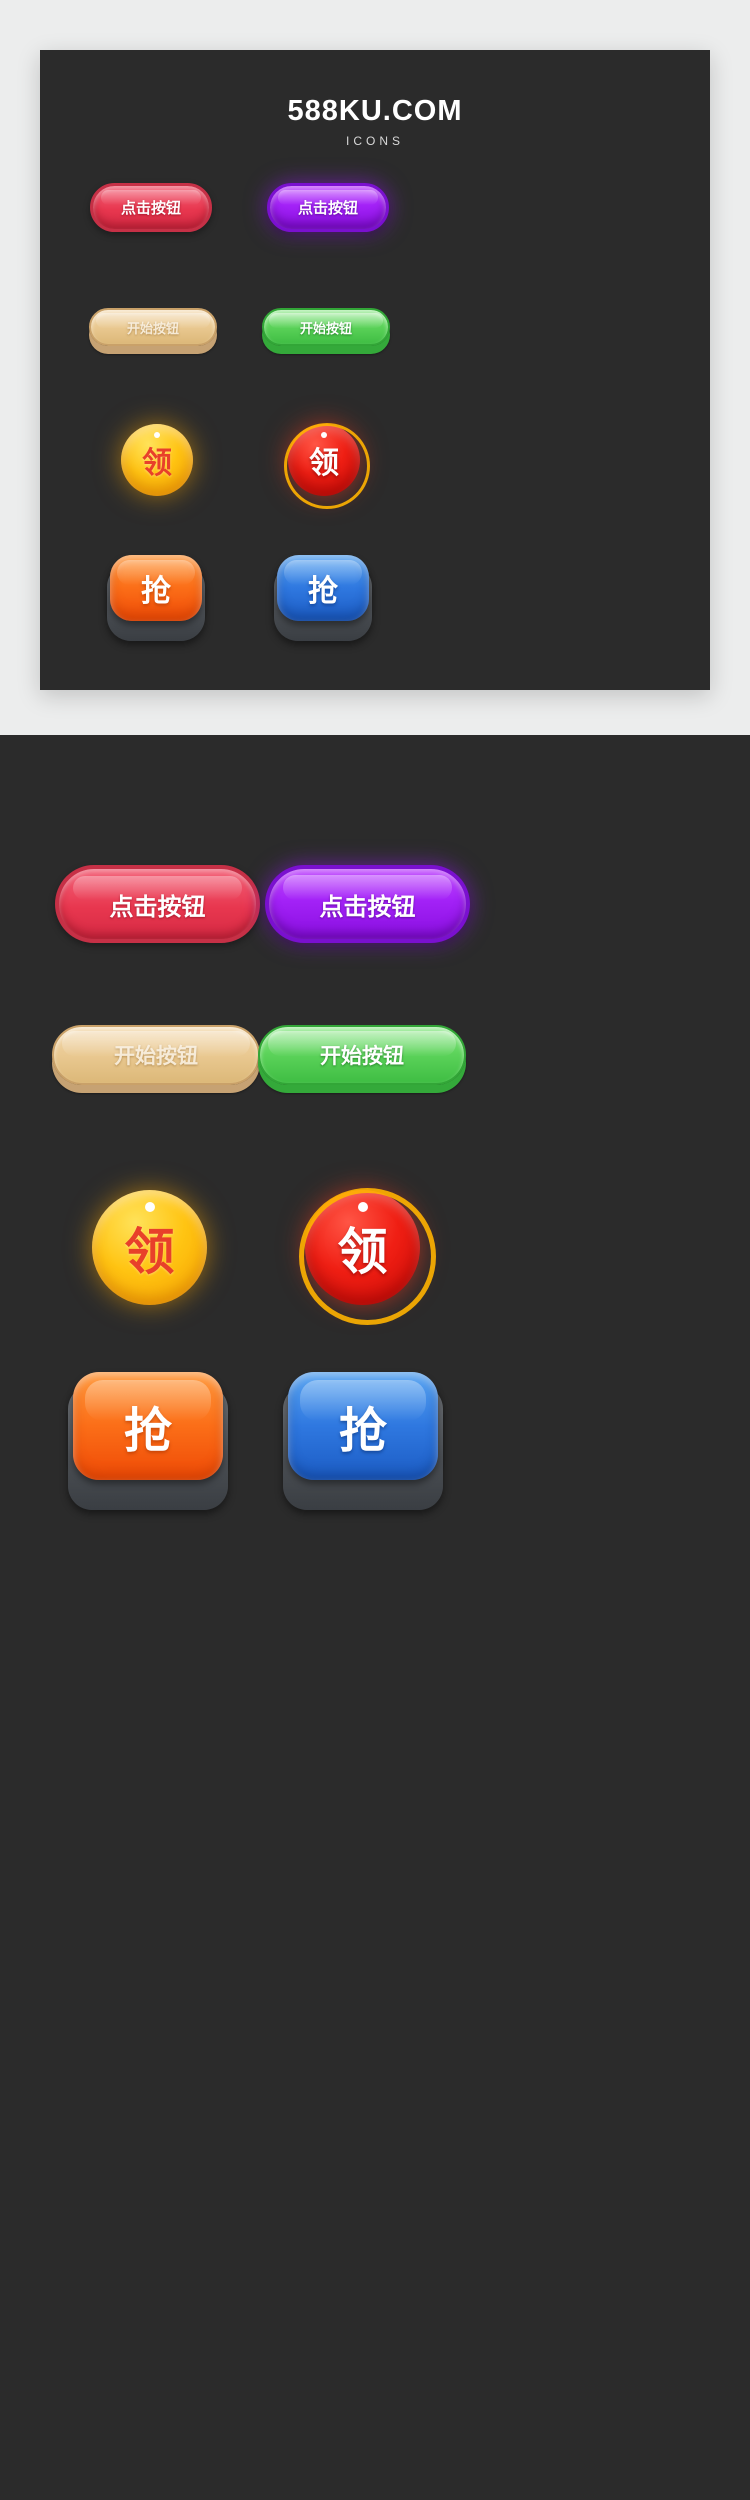  Describe the element at coordinates (362, 1431) in the screenshot. I see `grab-button-blue-large-label: 抢` at that location.